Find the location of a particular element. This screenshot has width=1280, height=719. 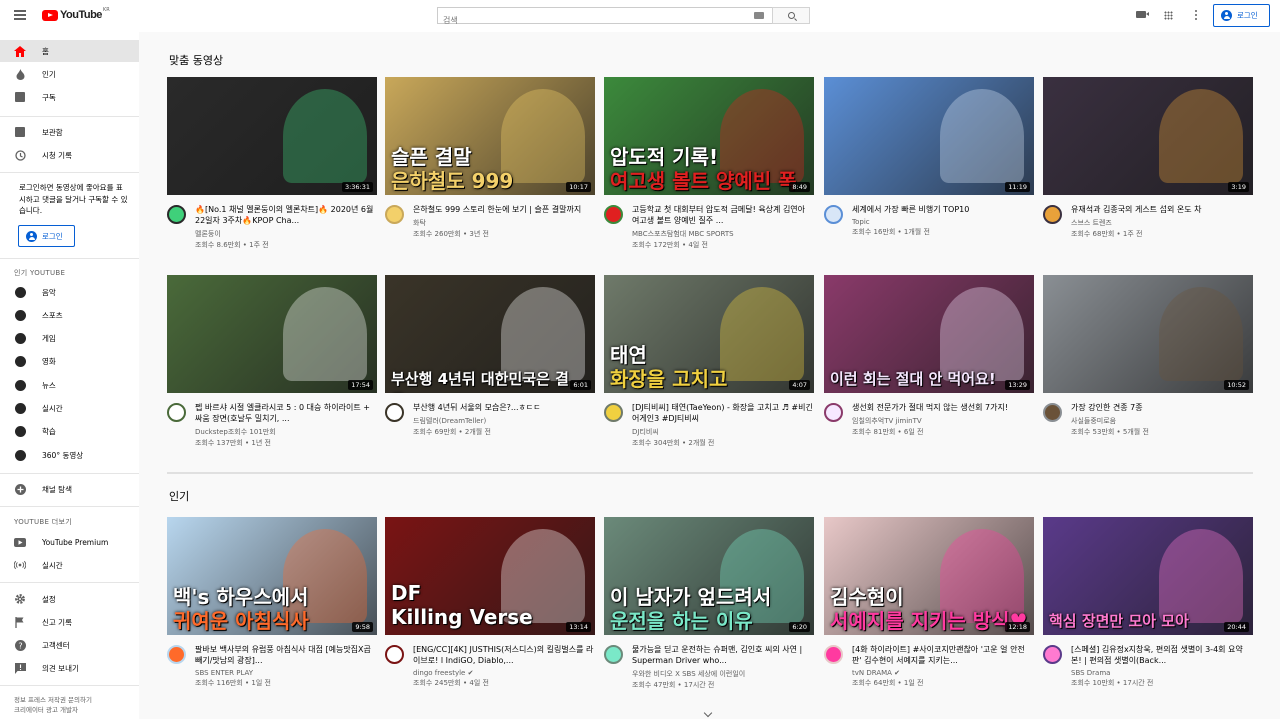

sidebar-item-report-history: 신고 기록 is located at coordinates (69, 622).